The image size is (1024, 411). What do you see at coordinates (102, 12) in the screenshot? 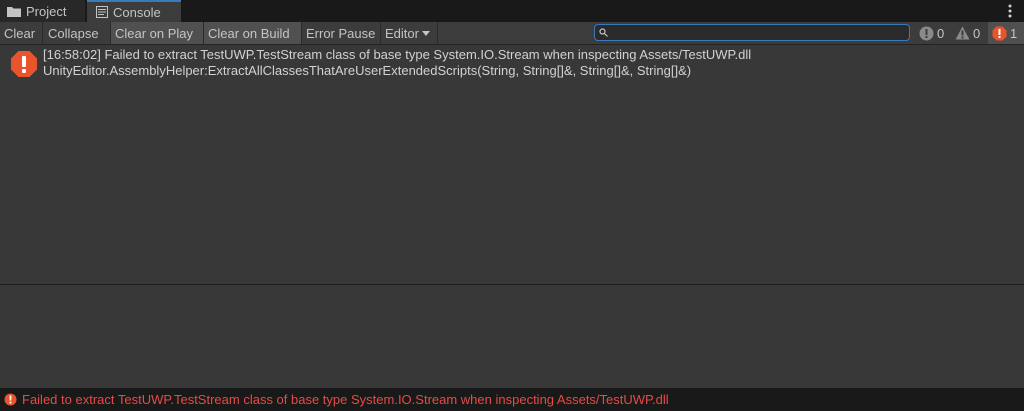
I see `console-icon` at bounding box center [102, 12].